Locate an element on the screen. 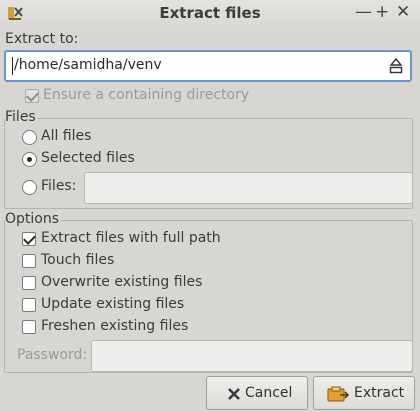 The height and width of the screenshot is (412, 420). option-checkbox-freshen is located at coordinates (29, 327).